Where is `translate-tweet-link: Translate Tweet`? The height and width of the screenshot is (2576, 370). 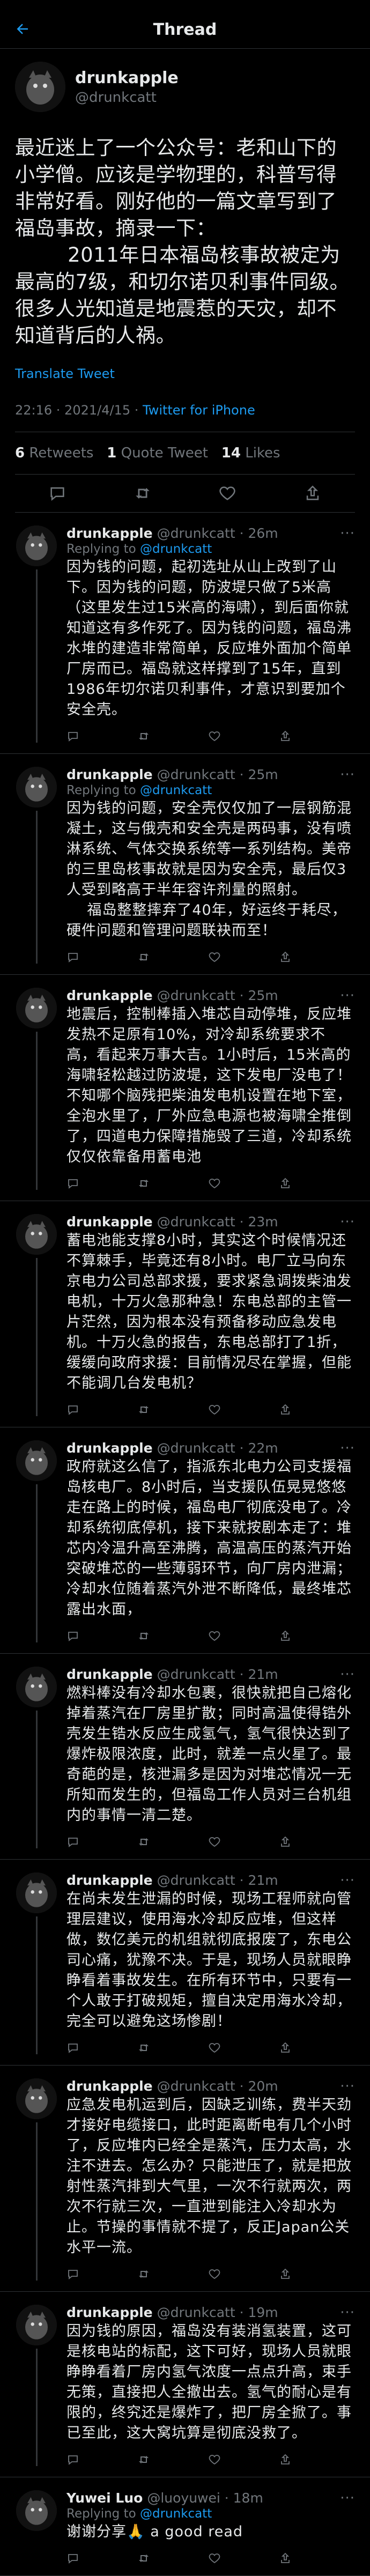 translate-tweet-link: Translate Tweet is located at coordinates (185, 373).